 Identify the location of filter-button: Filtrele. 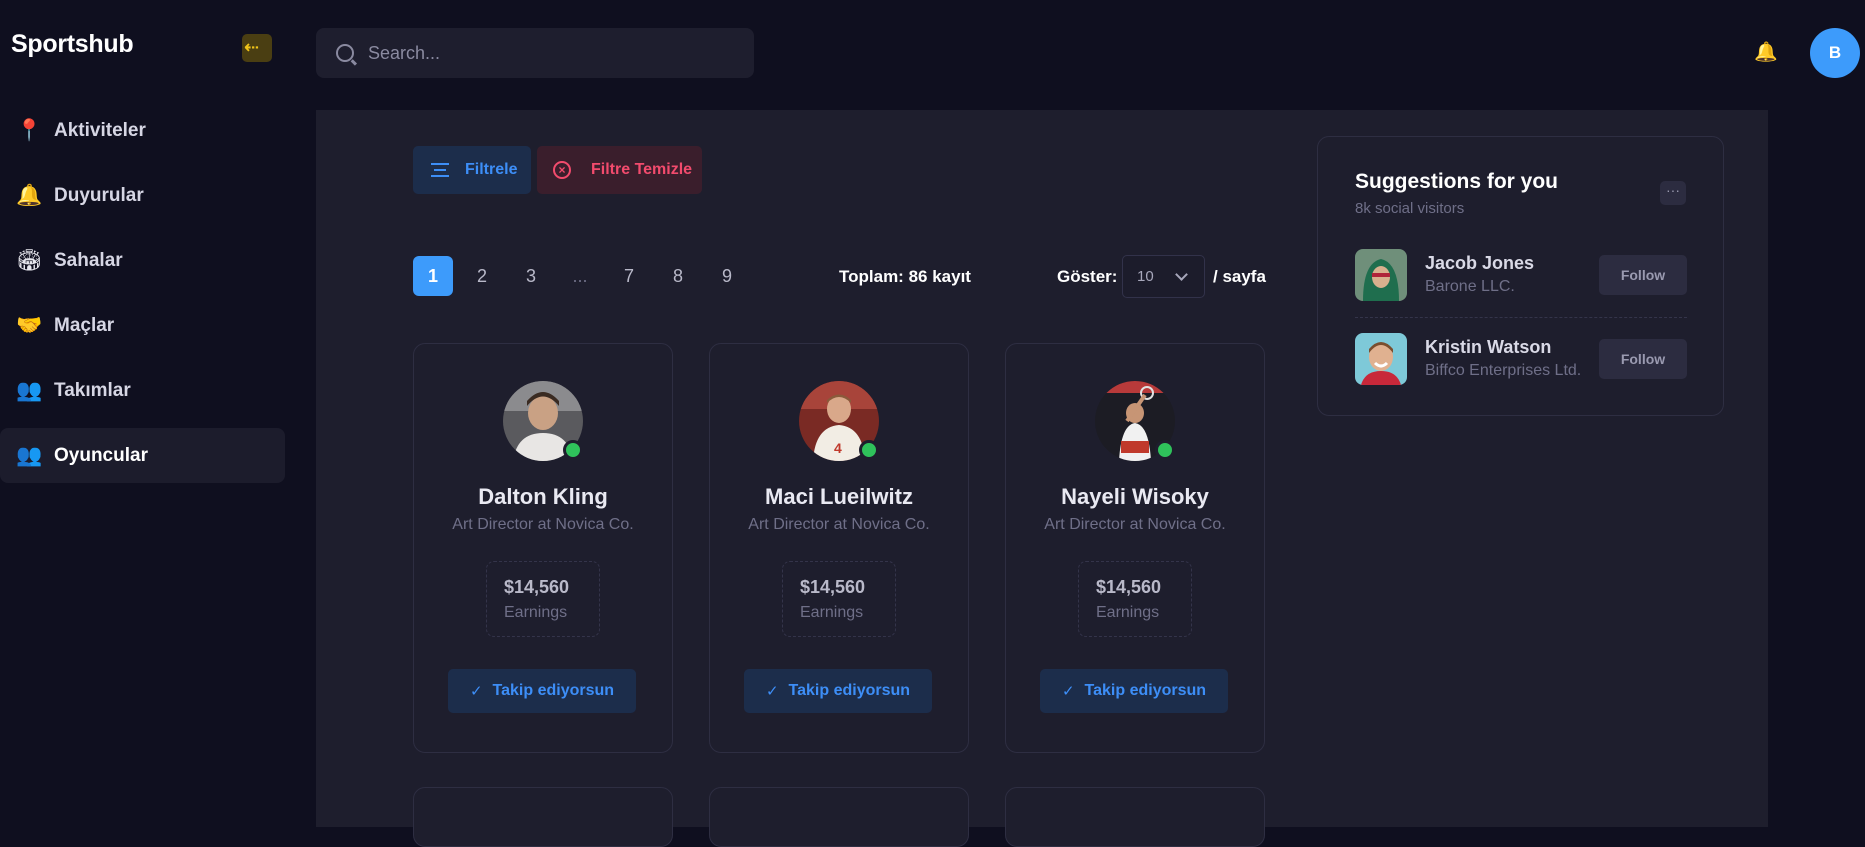
(472, 170).